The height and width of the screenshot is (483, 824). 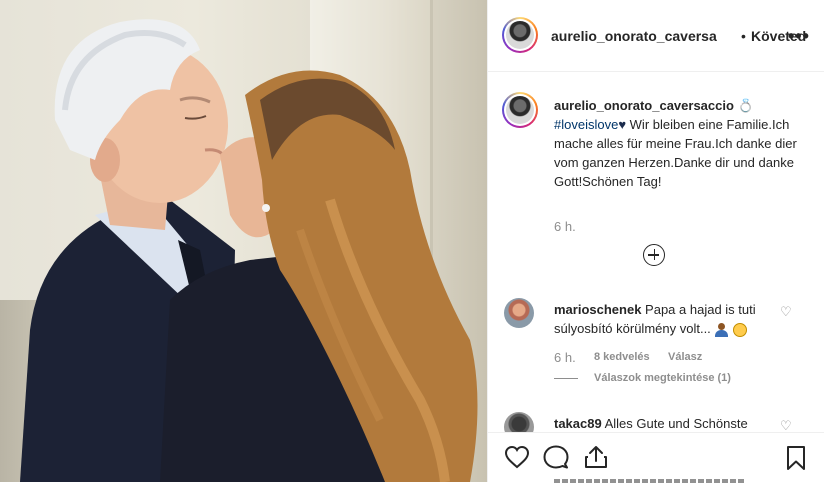 I want to click on author-username: aurelio_onorato_caversa, so click(x=634, y=36).